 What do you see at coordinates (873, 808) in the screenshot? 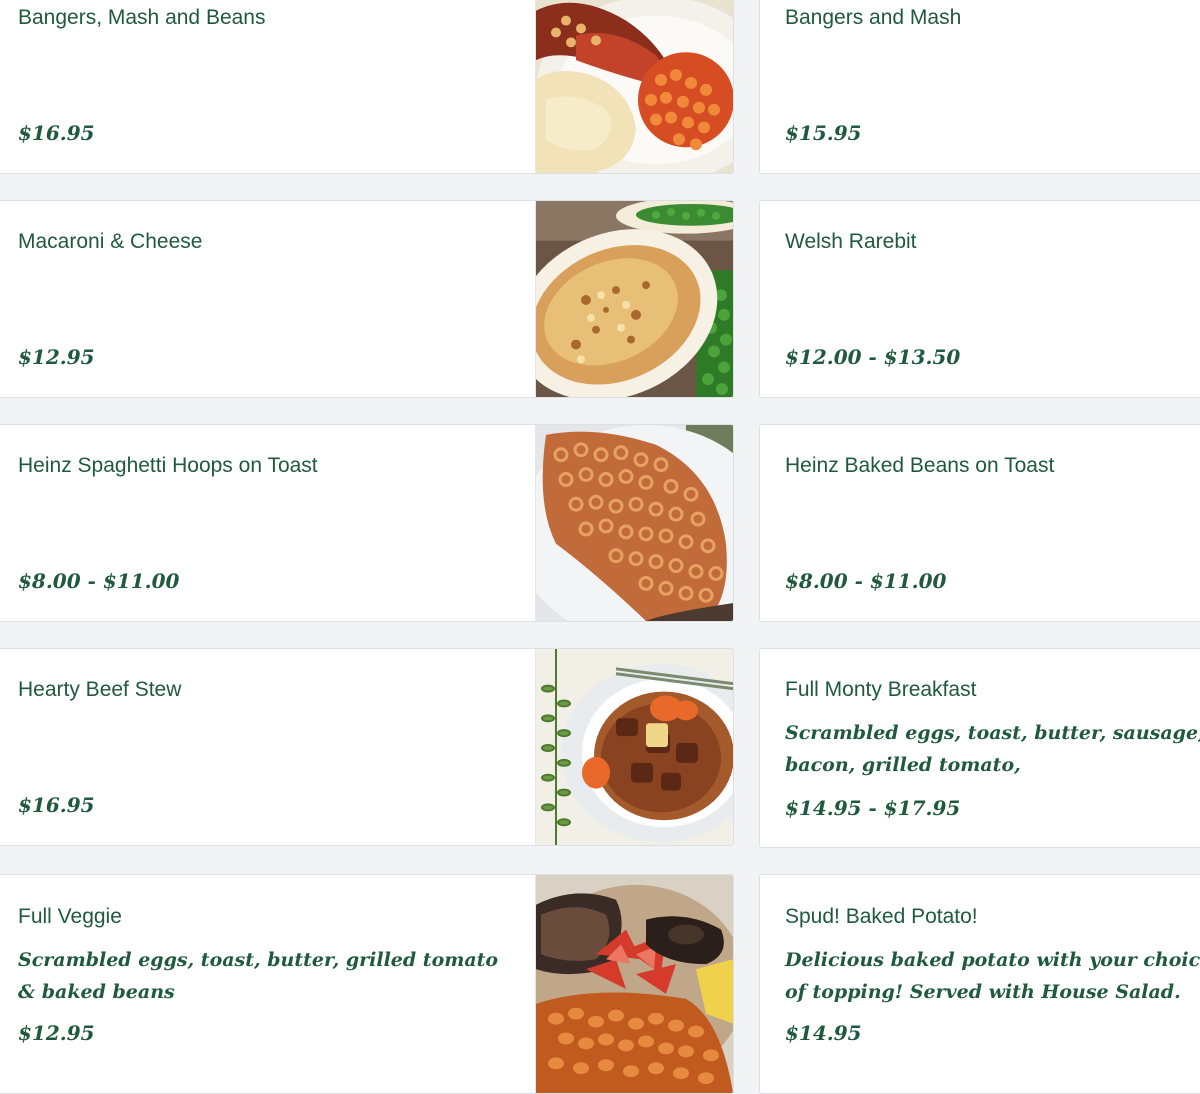
I see `menu-item-price: $14.95 - $17.95` at bounding box center [873, 808].